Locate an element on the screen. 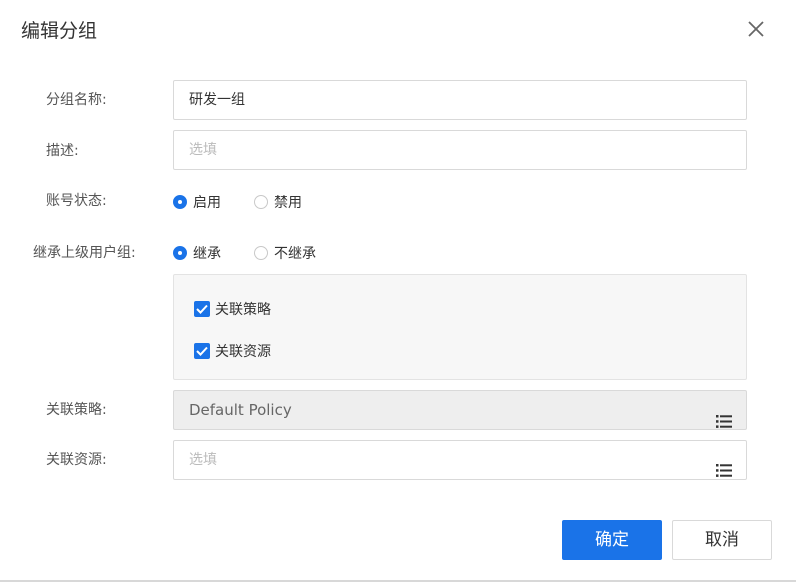 The image size is (796, 582). radio-no-inherit: 不继承 is located at coordinates (285, 253).